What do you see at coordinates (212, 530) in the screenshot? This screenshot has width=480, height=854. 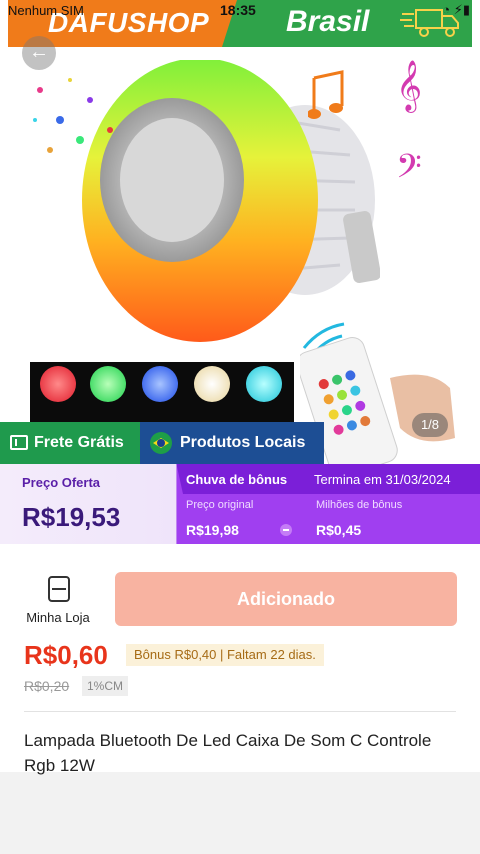 I see `original-price-value: R$19,98` at bounding box center [212, 530].